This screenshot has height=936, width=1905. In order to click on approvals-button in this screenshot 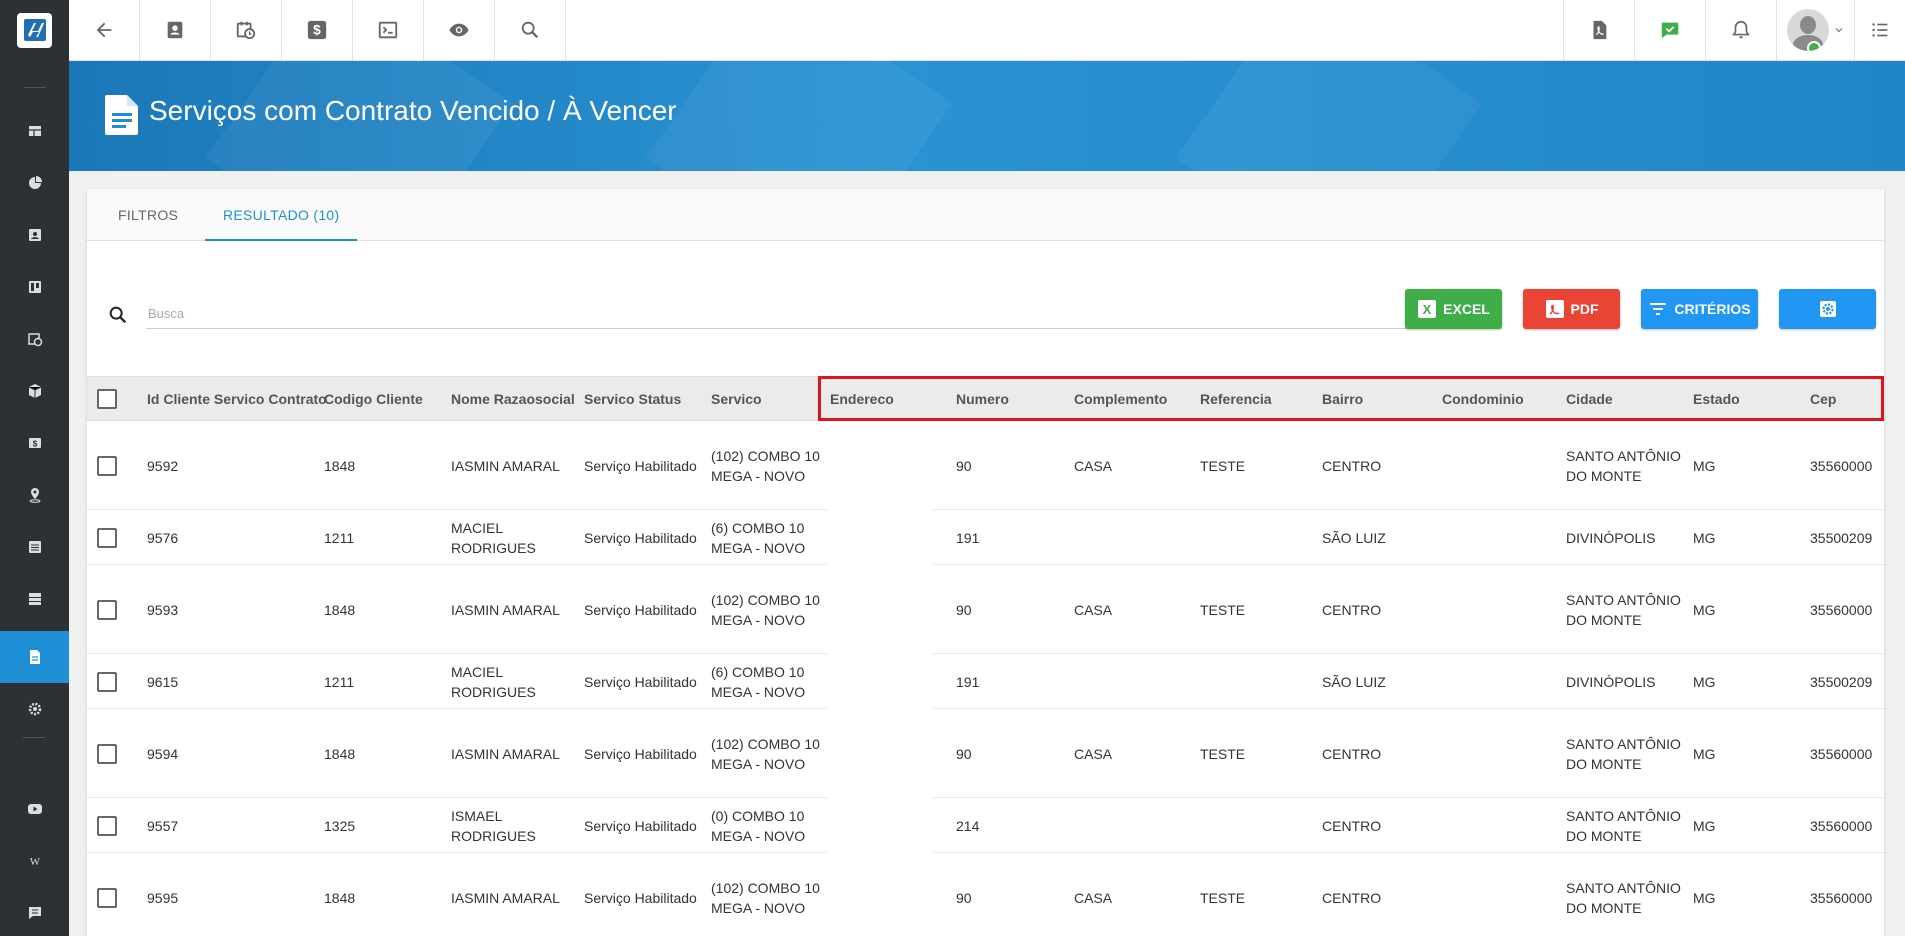, I will do `click(1669, 30)`.